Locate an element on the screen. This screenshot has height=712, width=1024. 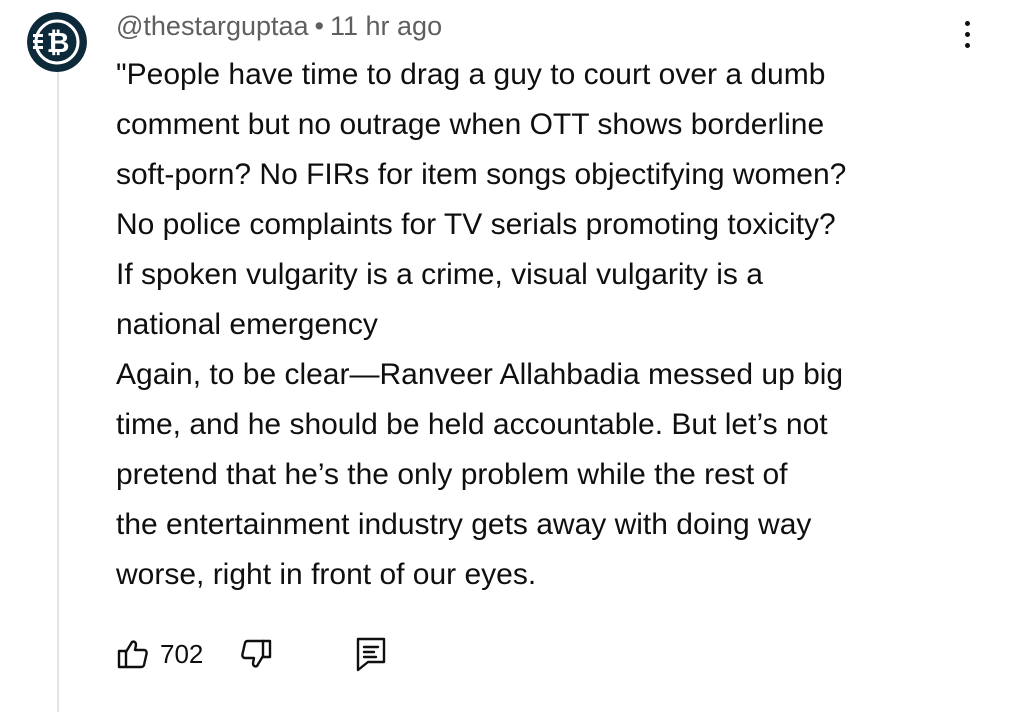
vertical-ellipsis-icon is located at coordinates (967, 34).